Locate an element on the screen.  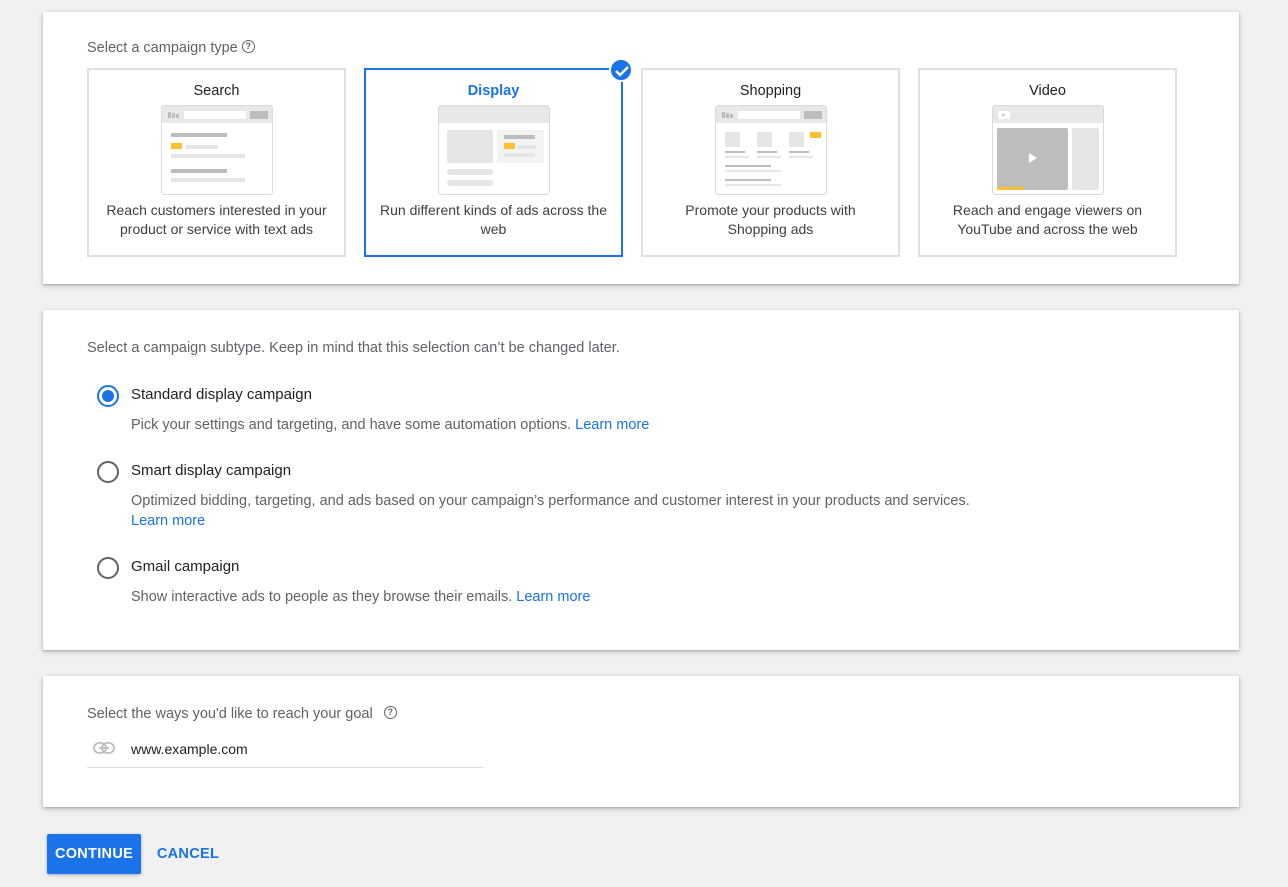
type-title: Search is located at coordinates (216, 91).